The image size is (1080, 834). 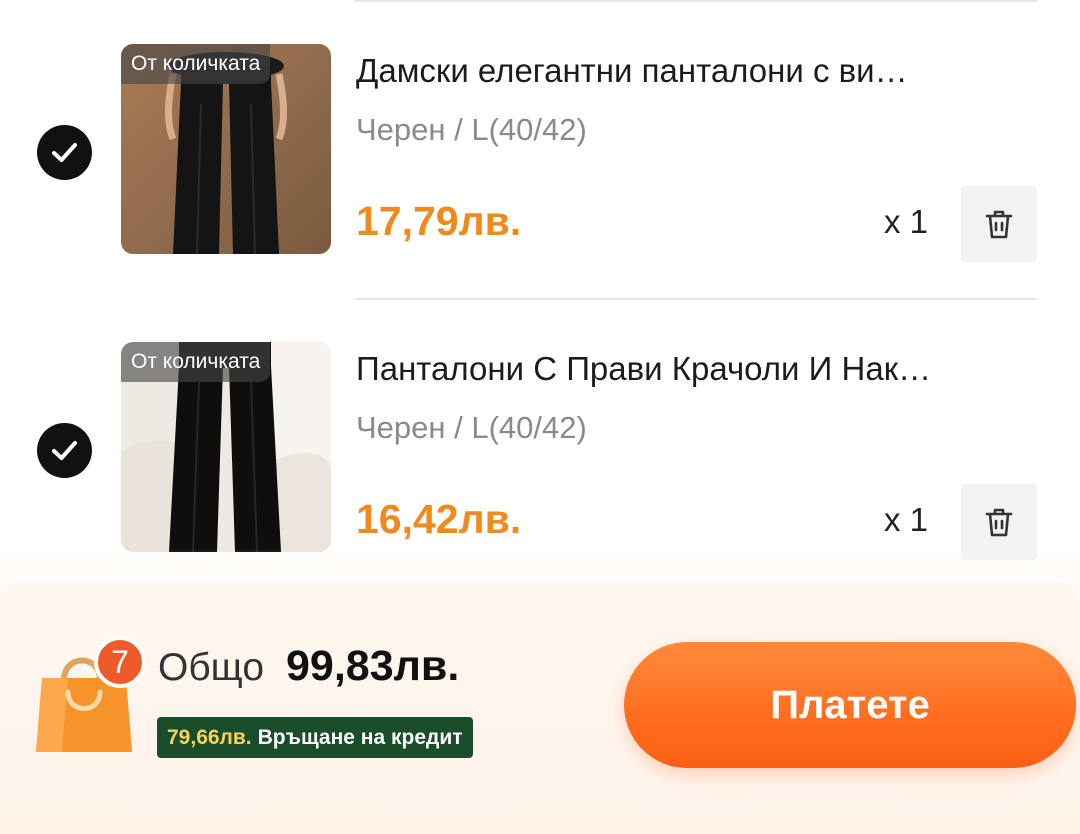 What do you see at coordinates (120, 662) in the screenshot?
I see `cart-count-badge: 7` at bounding box center [120, 662].